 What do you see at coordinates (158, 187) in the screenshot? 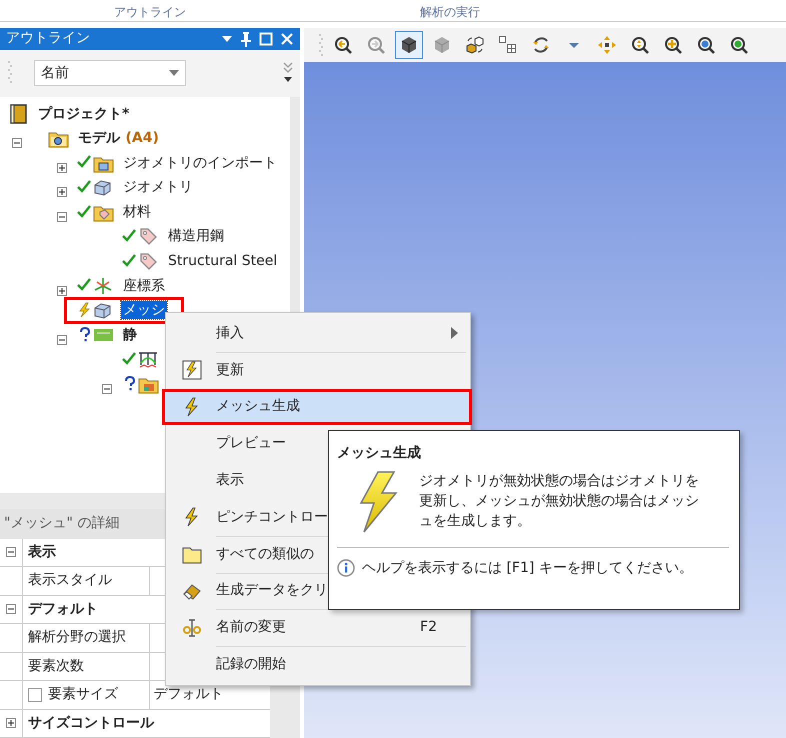
I see `tree-item: ジオメトリ` at bounding box center [158, 187].